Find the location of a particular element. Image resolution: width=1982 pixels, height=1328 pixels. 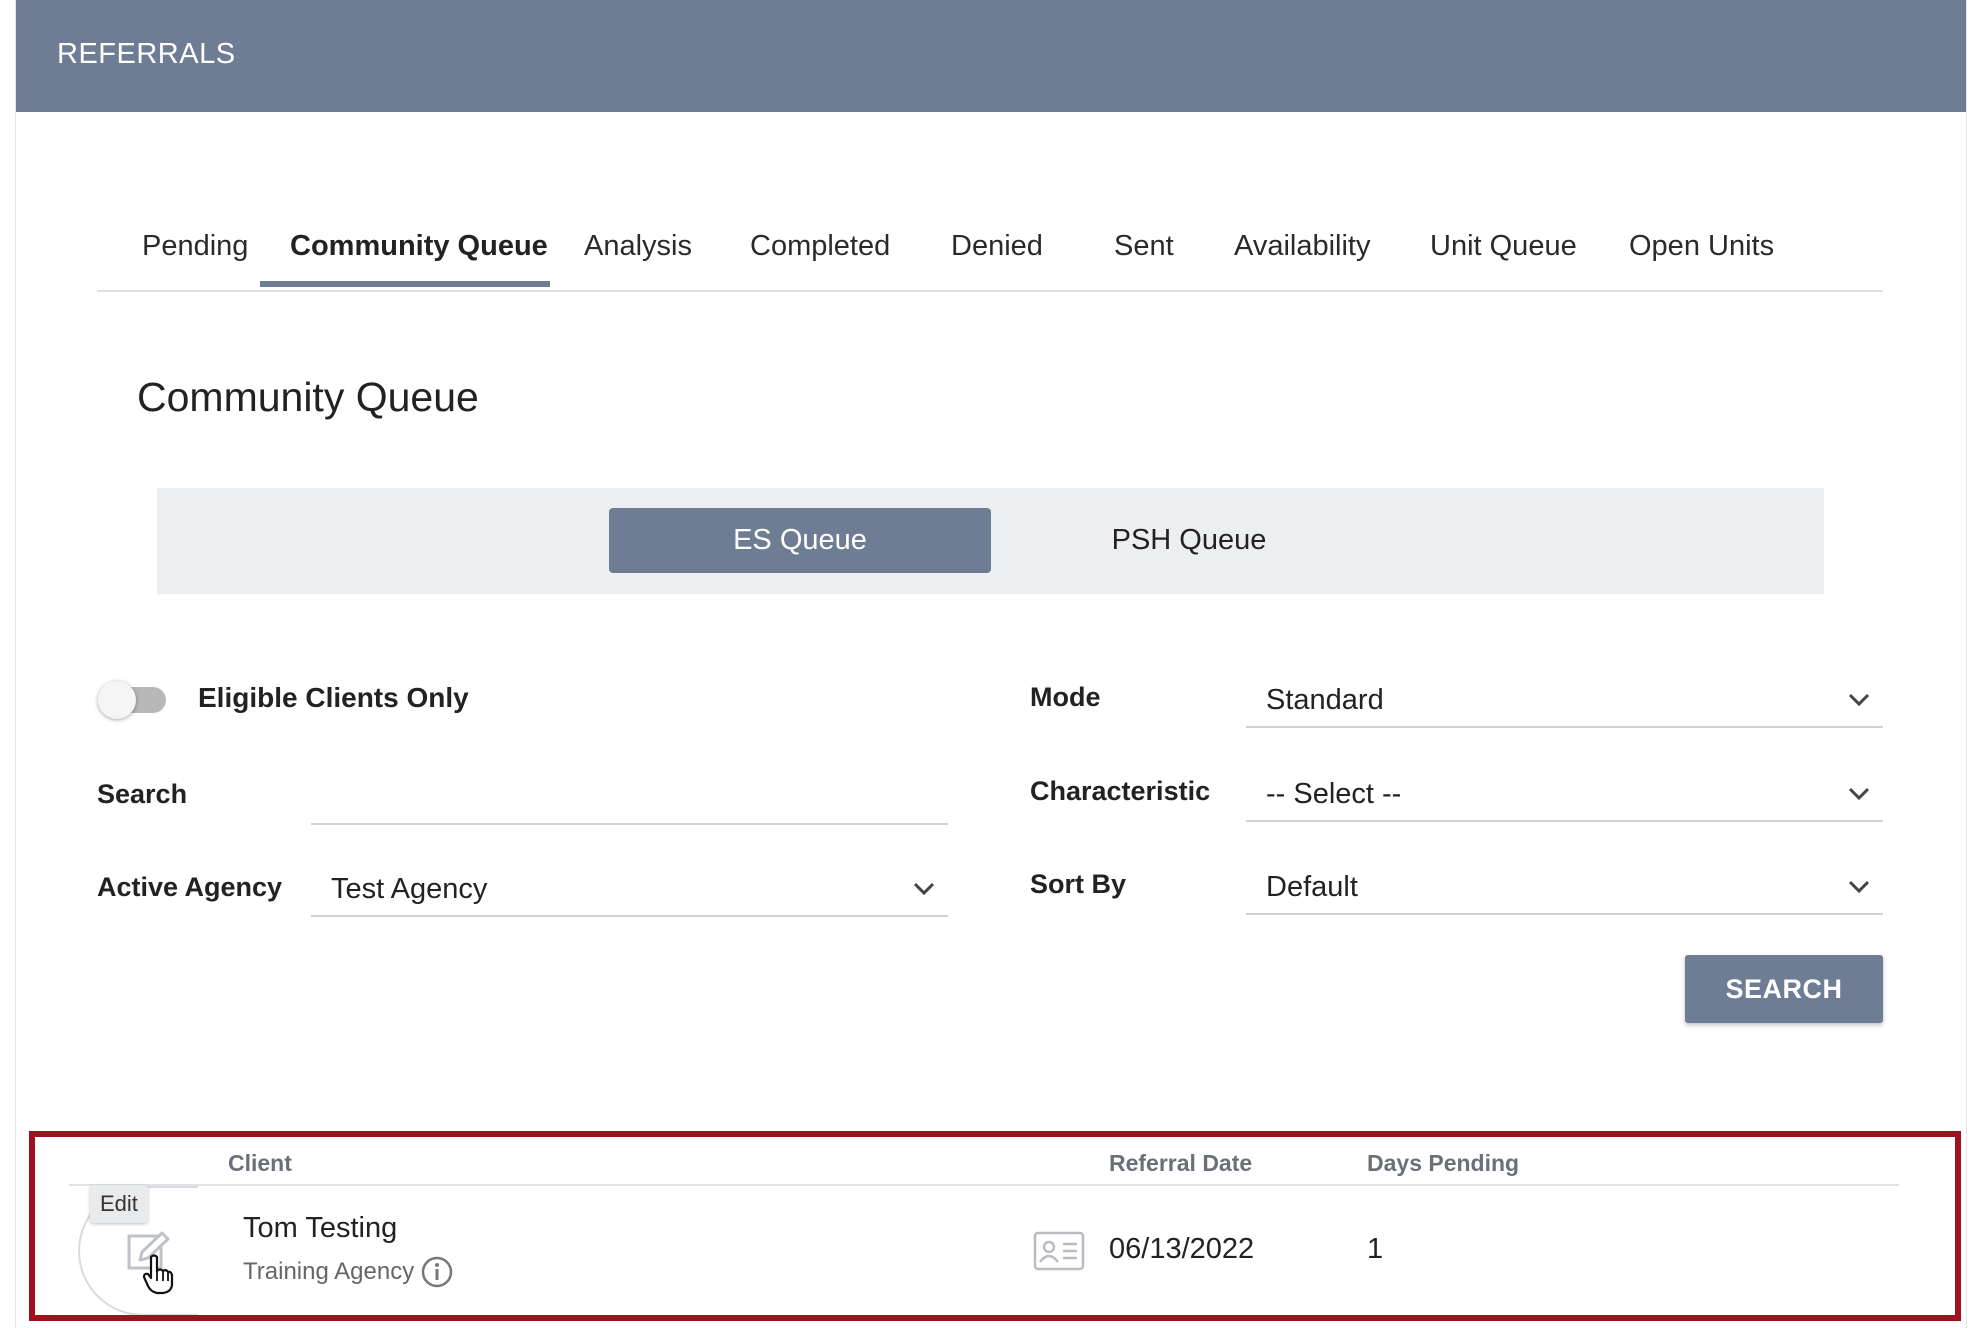

highlight-annotation-box is located at coordinates (995, 1226).